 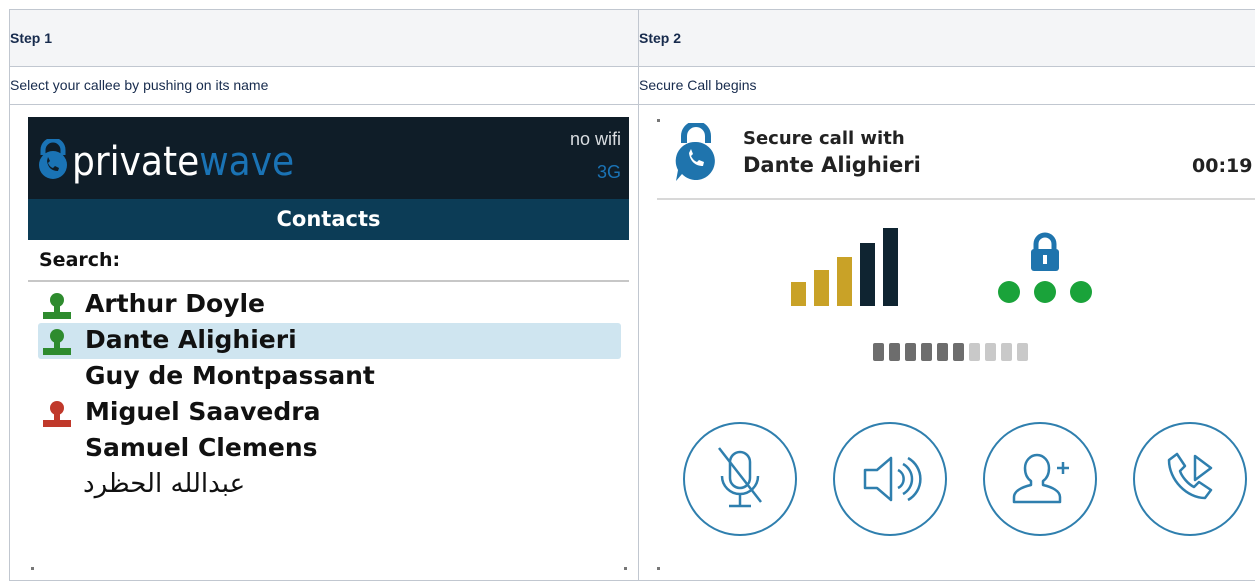 What do you see at coordinates (329, 449) in the screenshot?
I see `contact-item: Samuel Clemens` at bounding box center [329, 449].